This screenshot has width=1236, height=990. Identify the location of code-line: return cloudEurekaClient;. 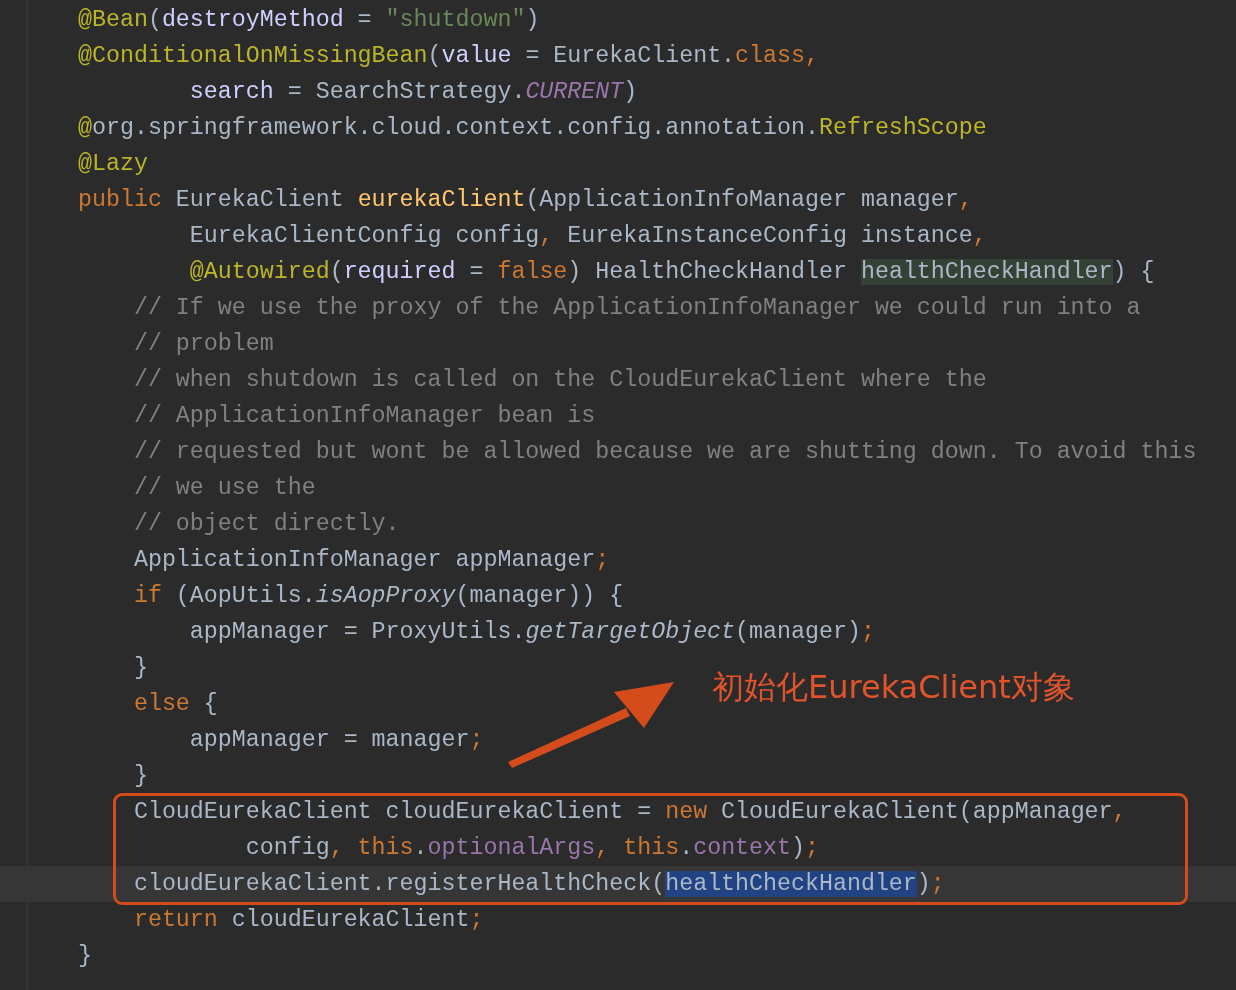
(308, 920).